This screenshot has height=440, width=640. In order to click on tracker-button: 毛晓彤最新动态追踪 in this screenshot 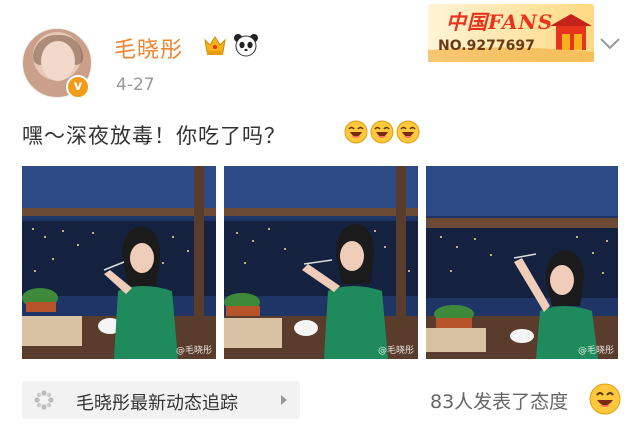, I will do `click(161, 400)`.